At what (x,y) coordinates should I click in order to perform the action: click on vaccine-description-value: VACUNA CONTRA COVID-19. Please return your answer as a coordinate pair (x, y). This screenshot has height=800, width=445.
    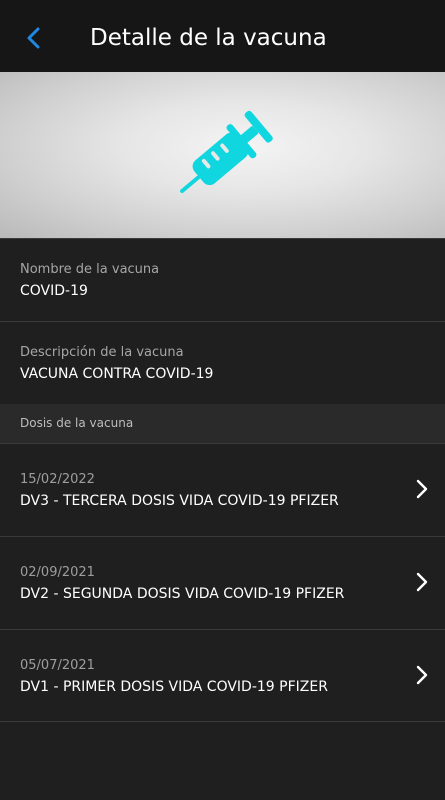
    Looking at the image, I should click on (117, 374).